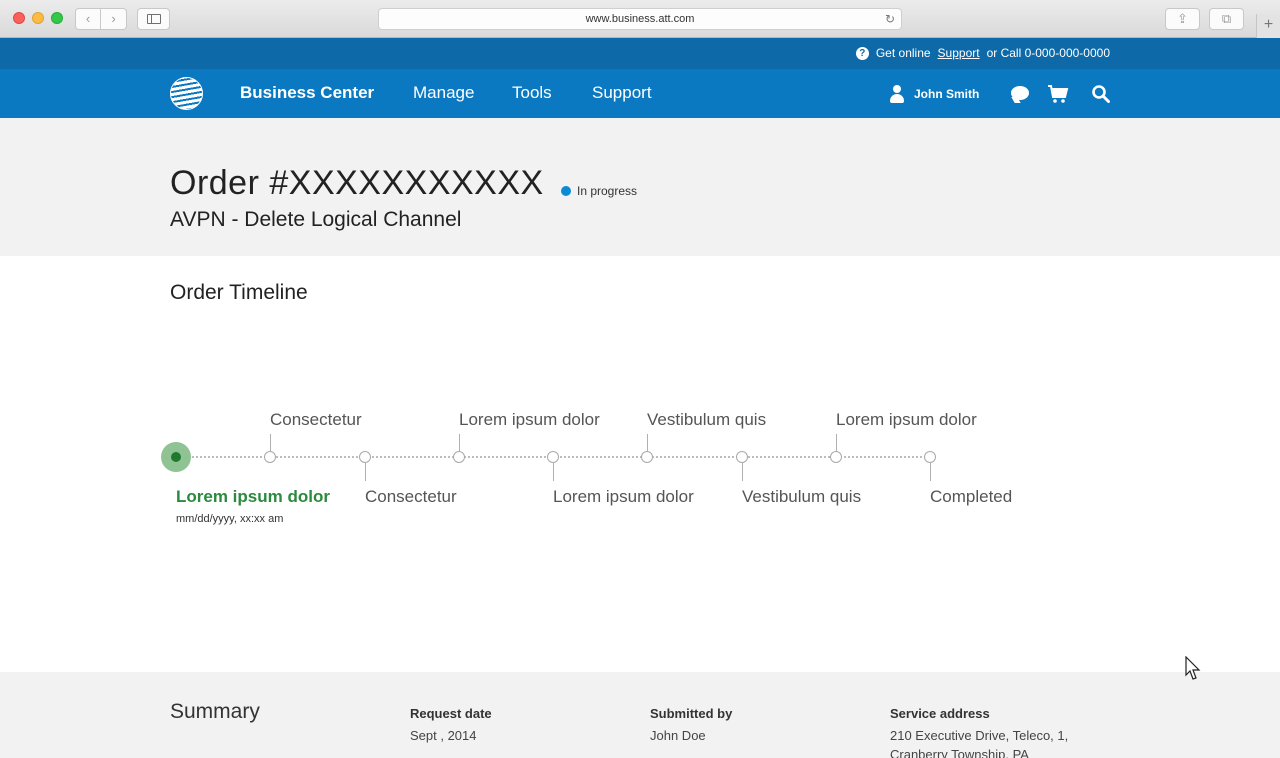  I want to click on timeline-step-label: Completed, so click(971, 496).